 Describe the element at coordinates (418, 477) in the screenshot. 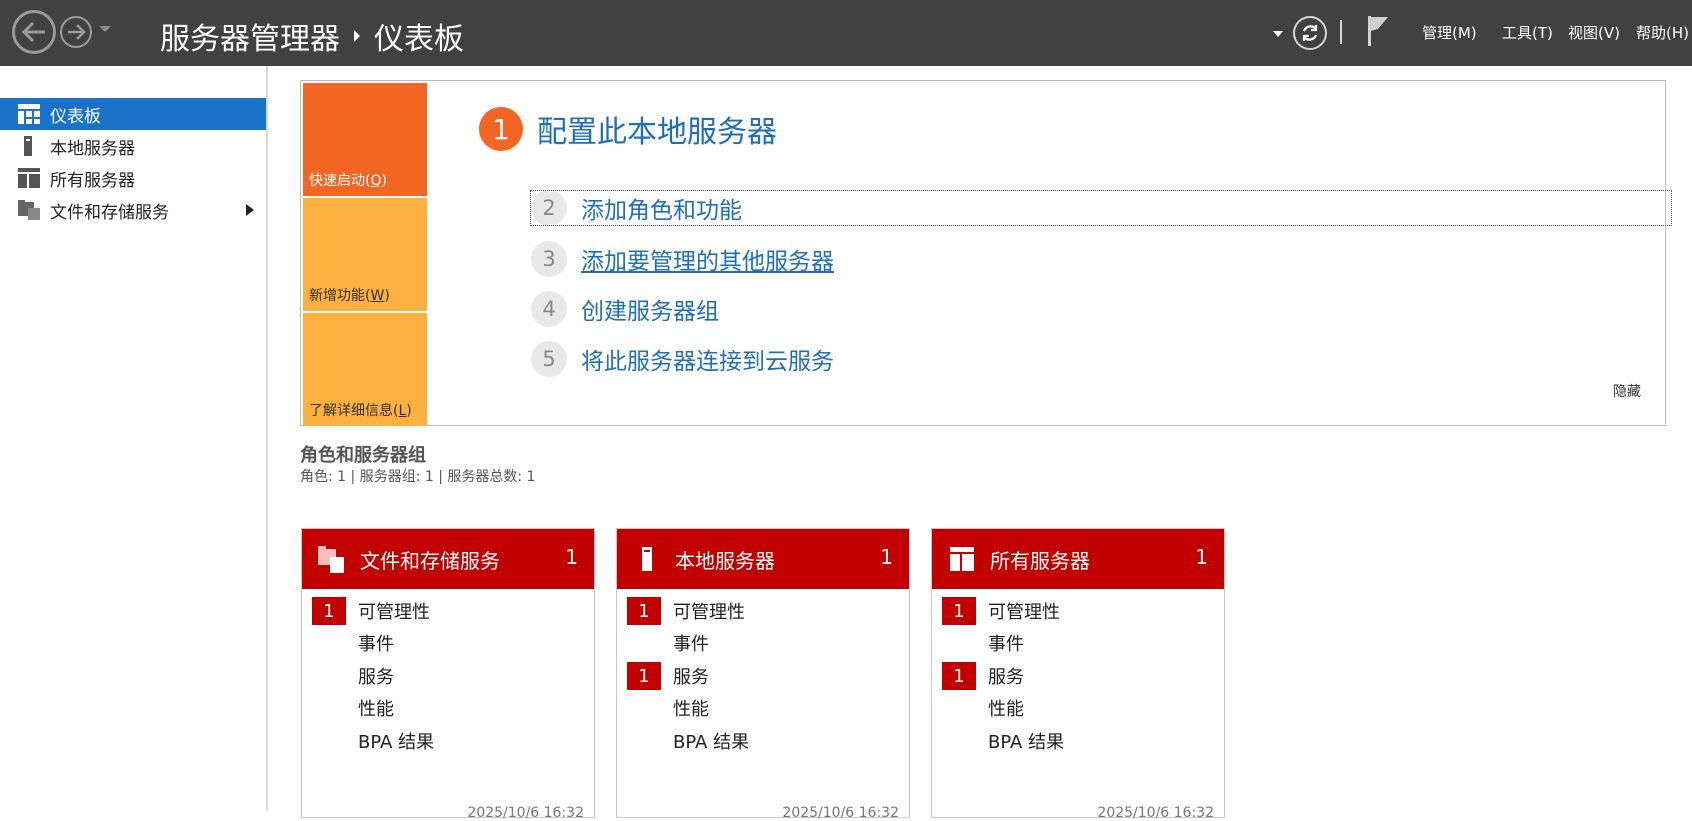

I see `section-summary: 角色: 1 | 服务器组: 1 | 服务器总数: 1` at that location.